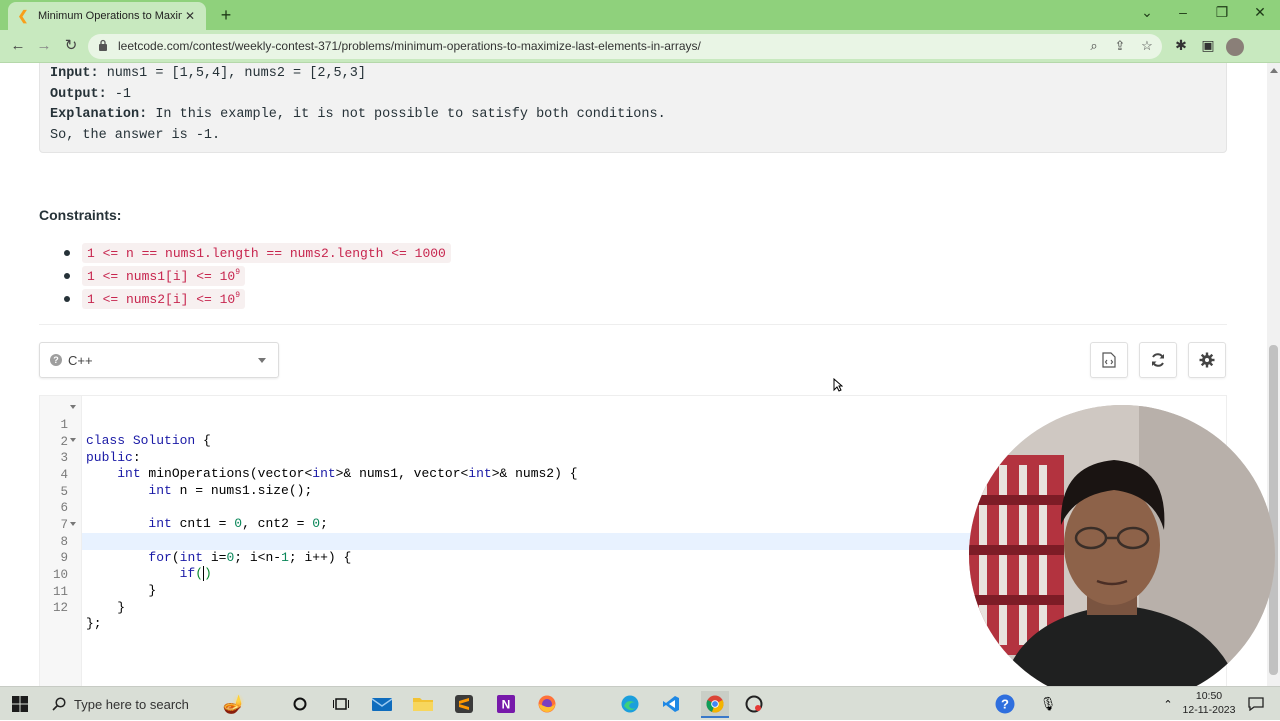  Describe the element at coordinates (80, 360) in the screenshot. I see `language-label: C++` at that location.